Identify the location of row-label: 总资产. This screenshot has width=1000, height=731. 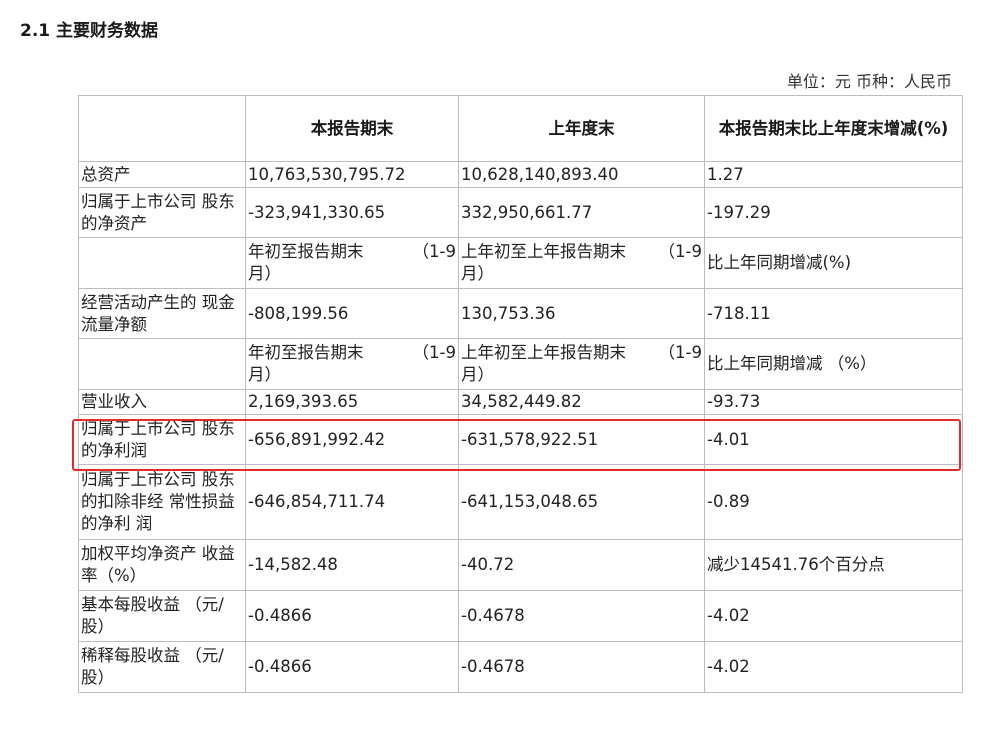
(162, 174).